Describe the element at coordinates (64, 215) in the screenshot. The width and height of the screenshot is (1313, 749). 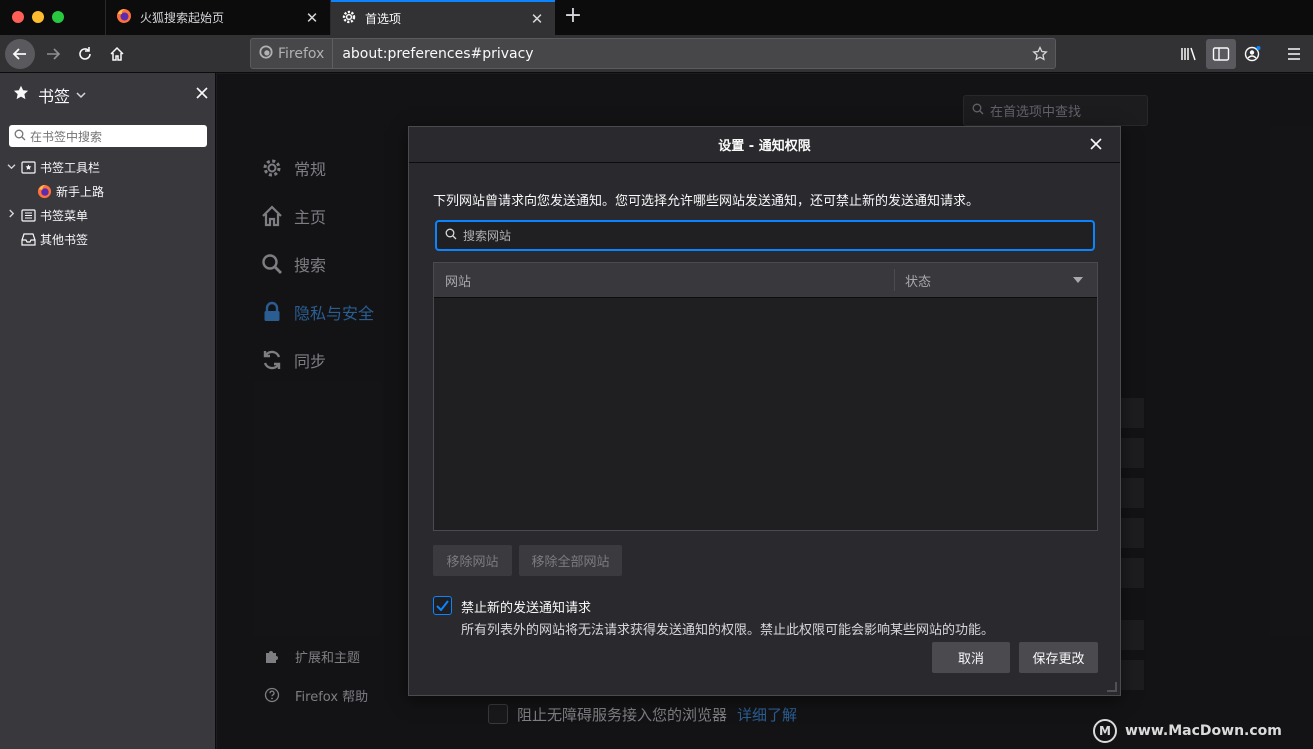
I see `bookmark-label: 书签菜单` at that location.